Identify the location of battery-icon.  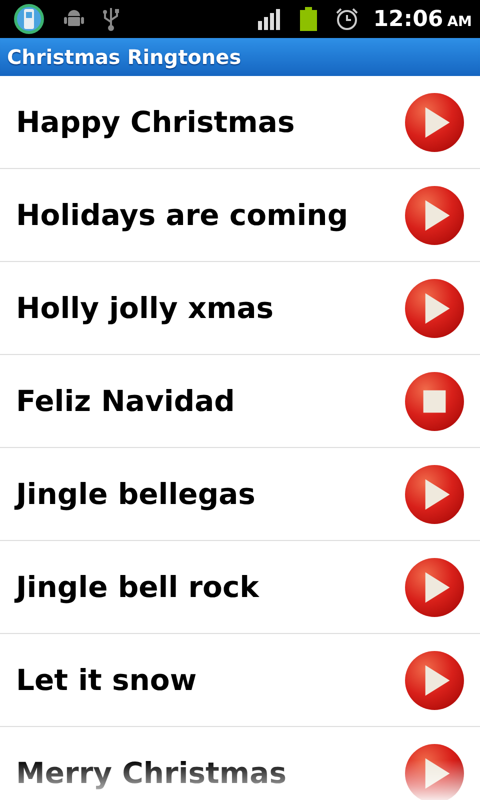
(309, 19).